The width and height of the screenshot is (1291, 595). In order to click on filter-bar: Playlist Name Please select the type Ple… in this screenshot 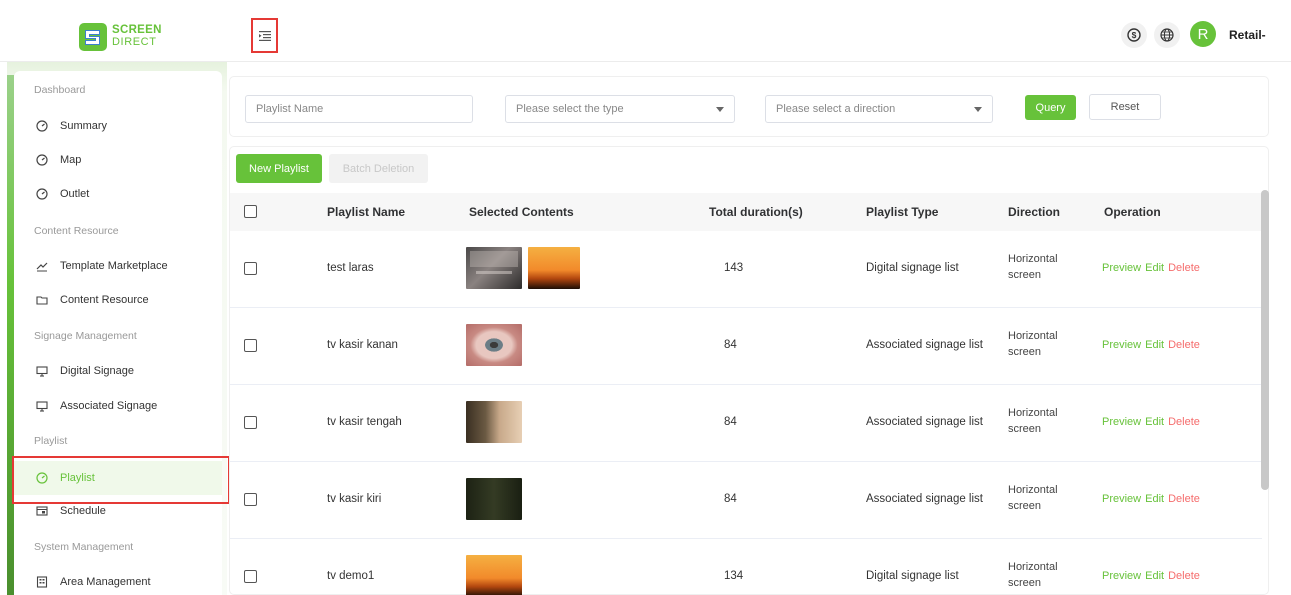, I will do `click(749, 106)`.